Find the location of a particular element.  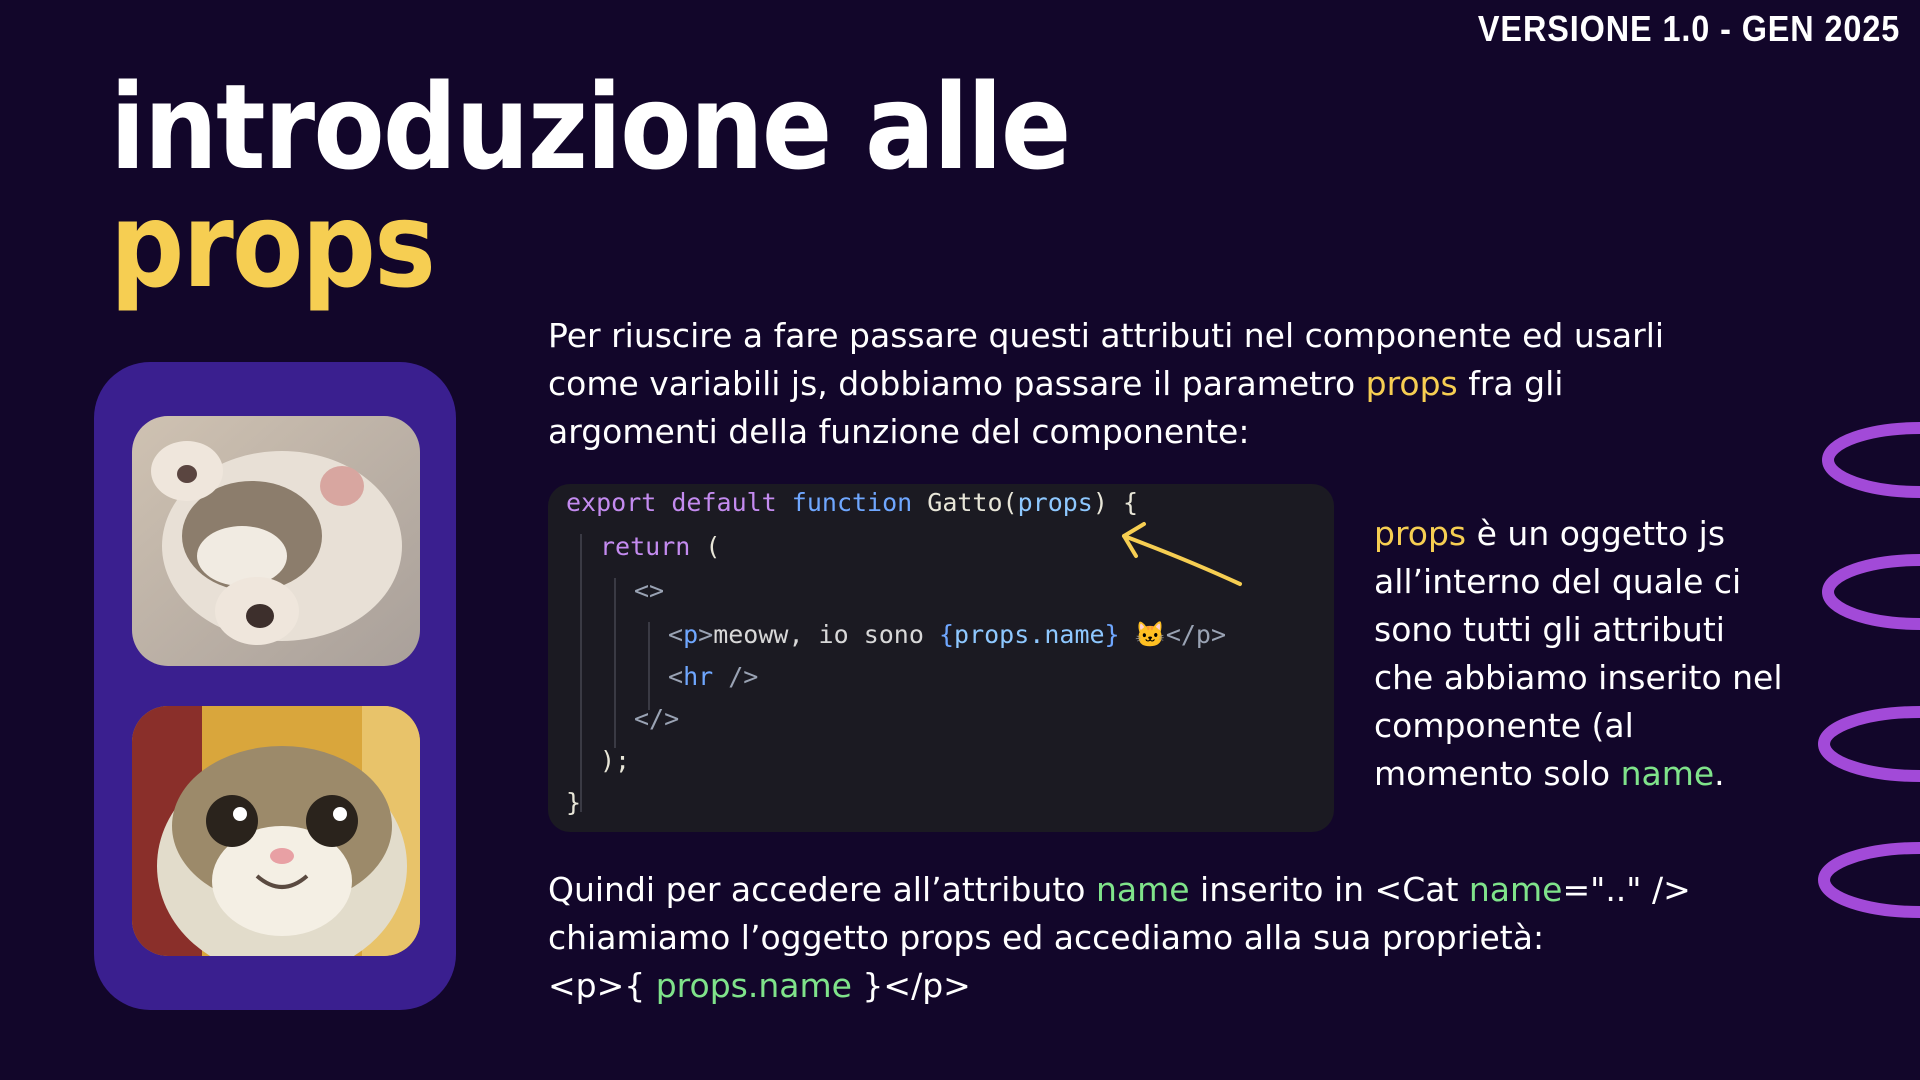

code-line-8: } is located at coordinates (574, 802).